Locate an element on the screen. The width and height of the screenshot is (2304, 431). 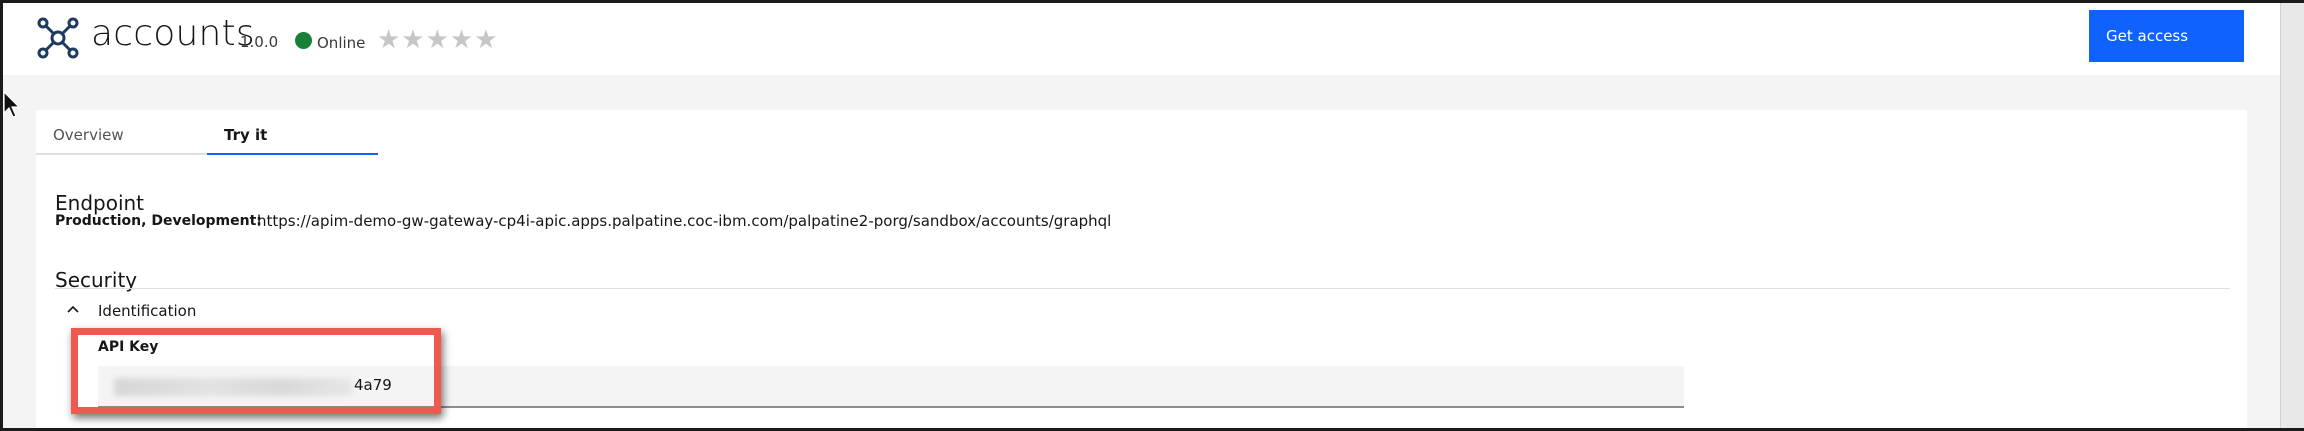
version-label: 1.0.0 is located at coordinates (259, 42).